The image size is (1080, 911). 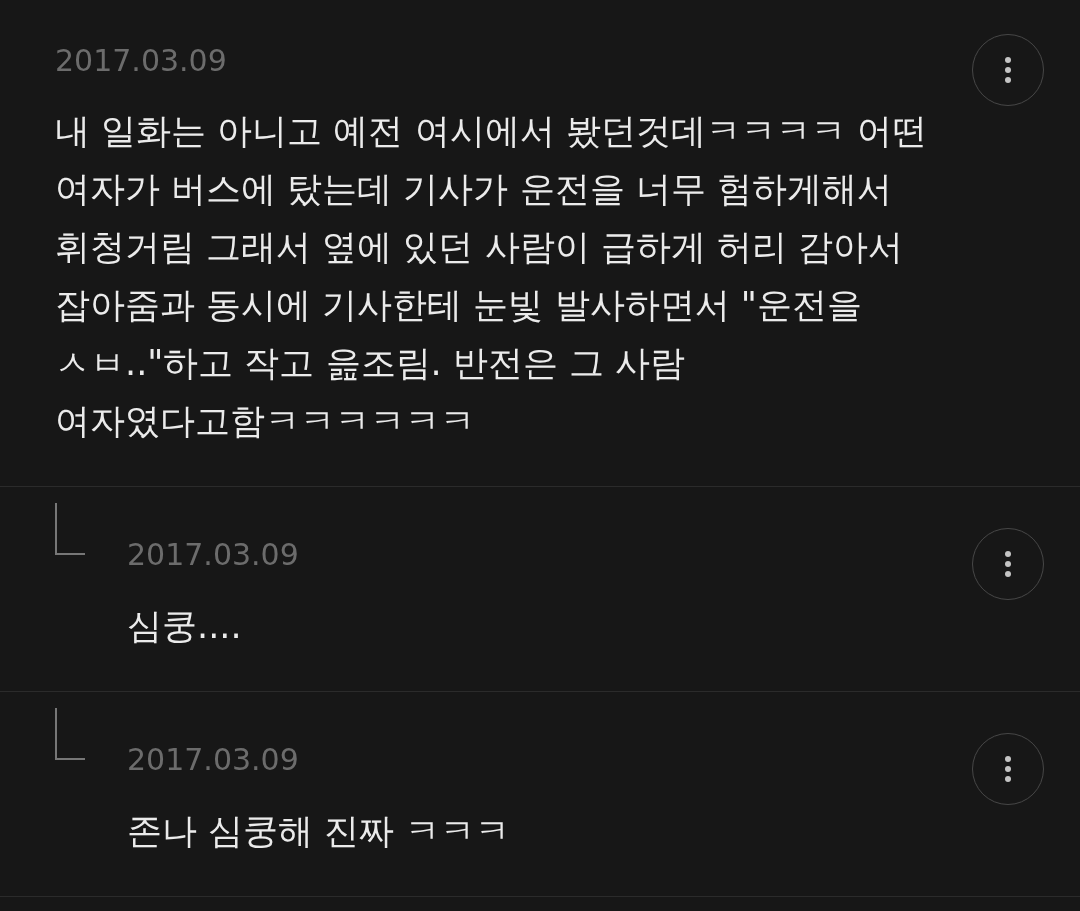 What do you see at coordinates (319, 831) in the screenshot?
I see `comment-text: 존나 심쿵해 진짜 ㅋㅋㅋ` at bounding box center [319, 831].